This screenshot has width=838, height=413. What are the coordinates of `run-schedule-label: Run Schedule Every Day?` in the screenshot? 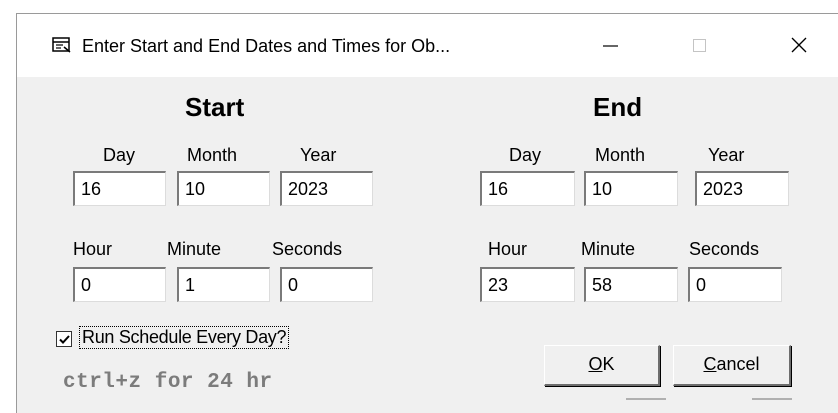 It's located at (184, 337).